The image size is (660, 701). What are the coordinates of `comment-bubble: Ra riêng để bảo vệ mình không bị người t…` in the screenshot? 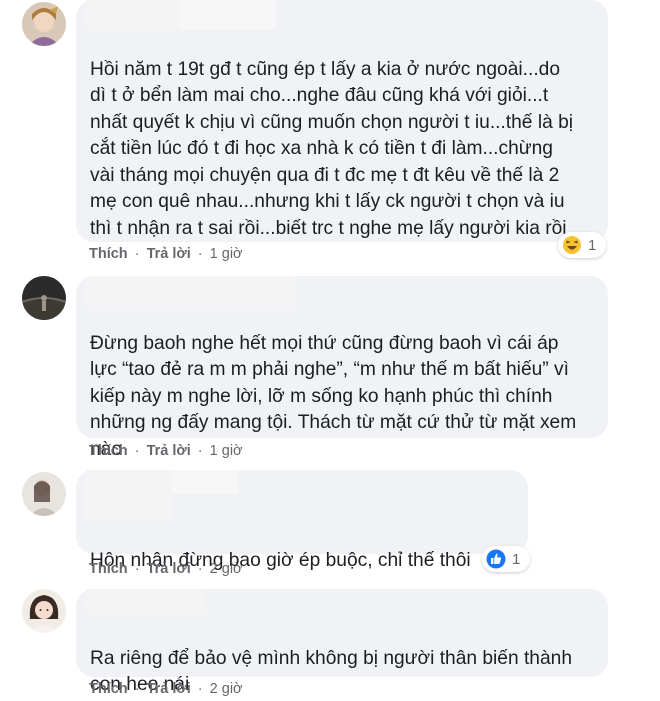 It's located at (342, 642).